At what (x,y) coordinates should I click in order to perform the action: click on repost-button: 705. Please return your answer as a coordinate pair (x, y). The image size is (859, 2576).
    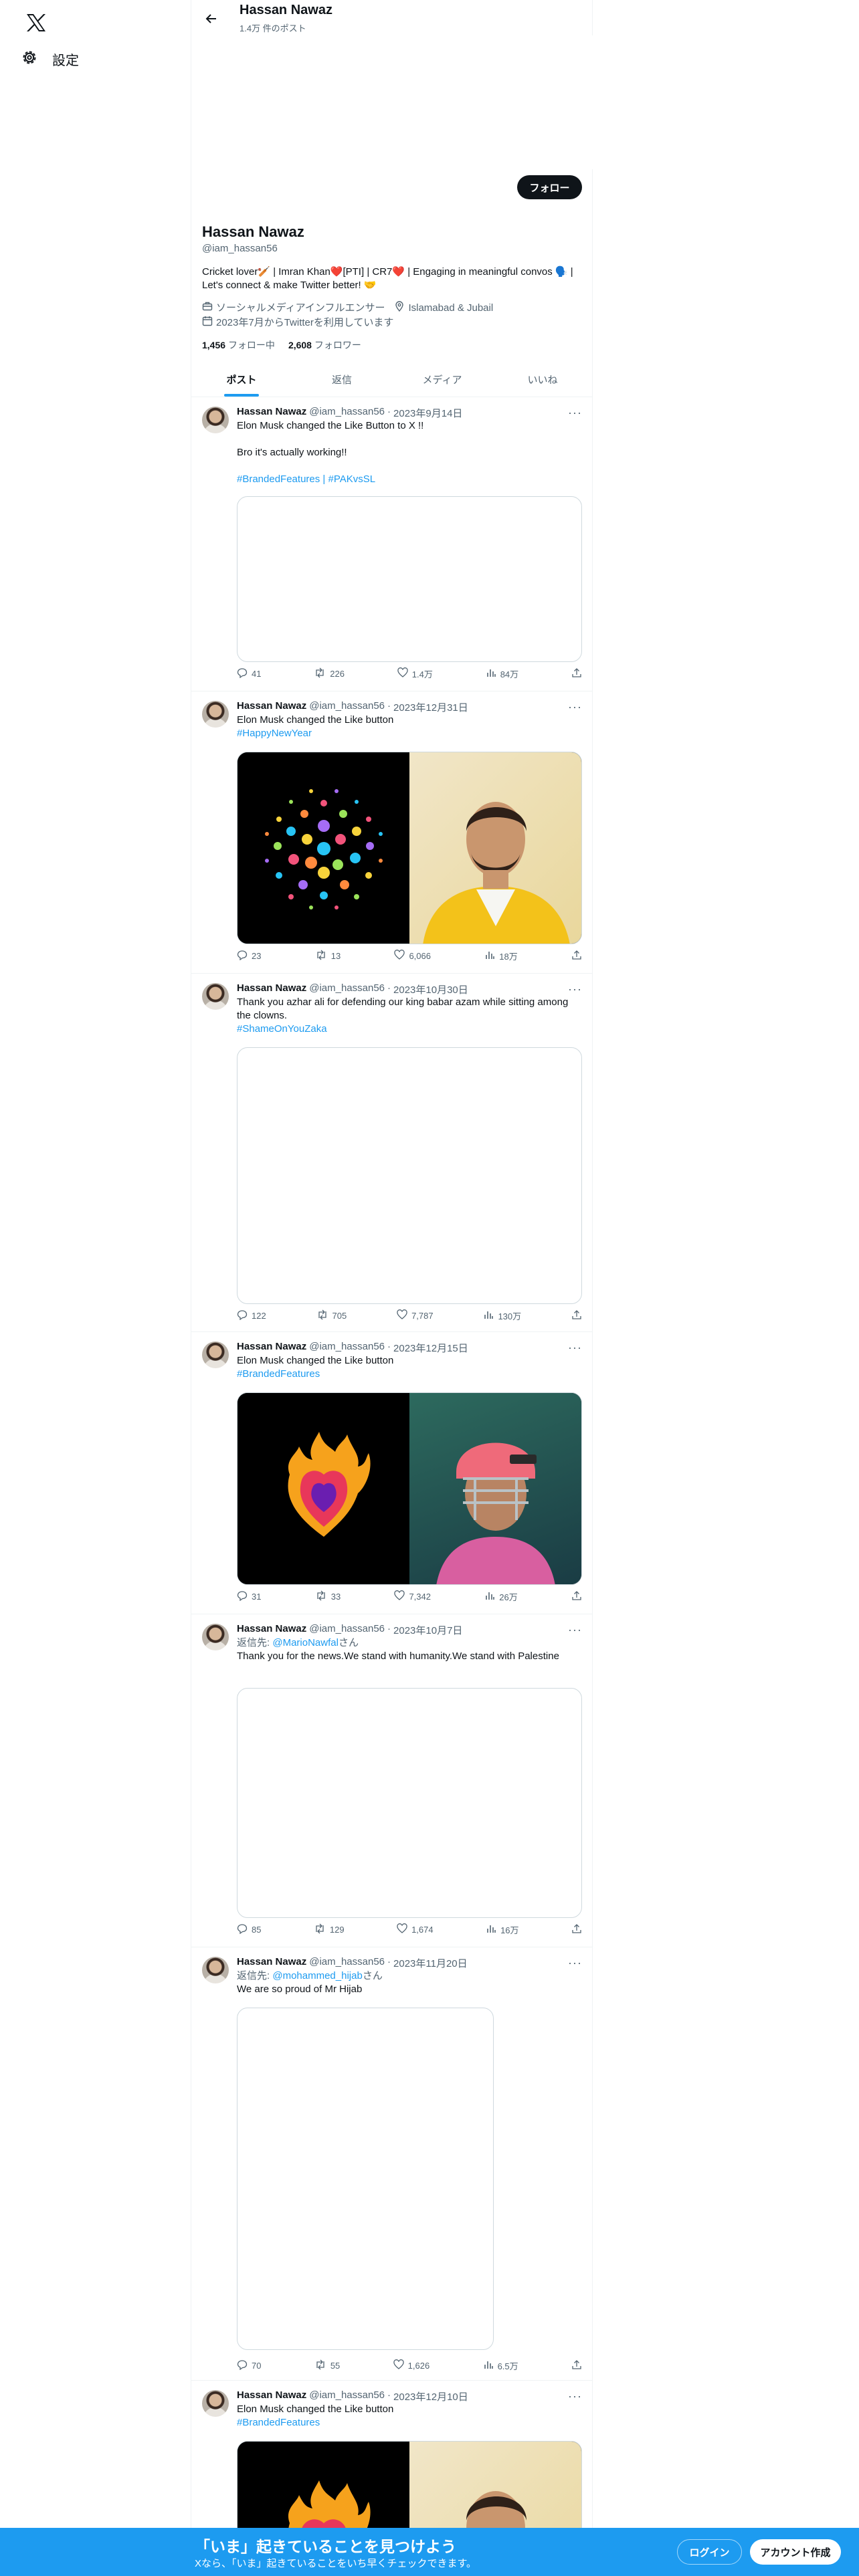
    Looking at the image, I should click on (331, 1315).